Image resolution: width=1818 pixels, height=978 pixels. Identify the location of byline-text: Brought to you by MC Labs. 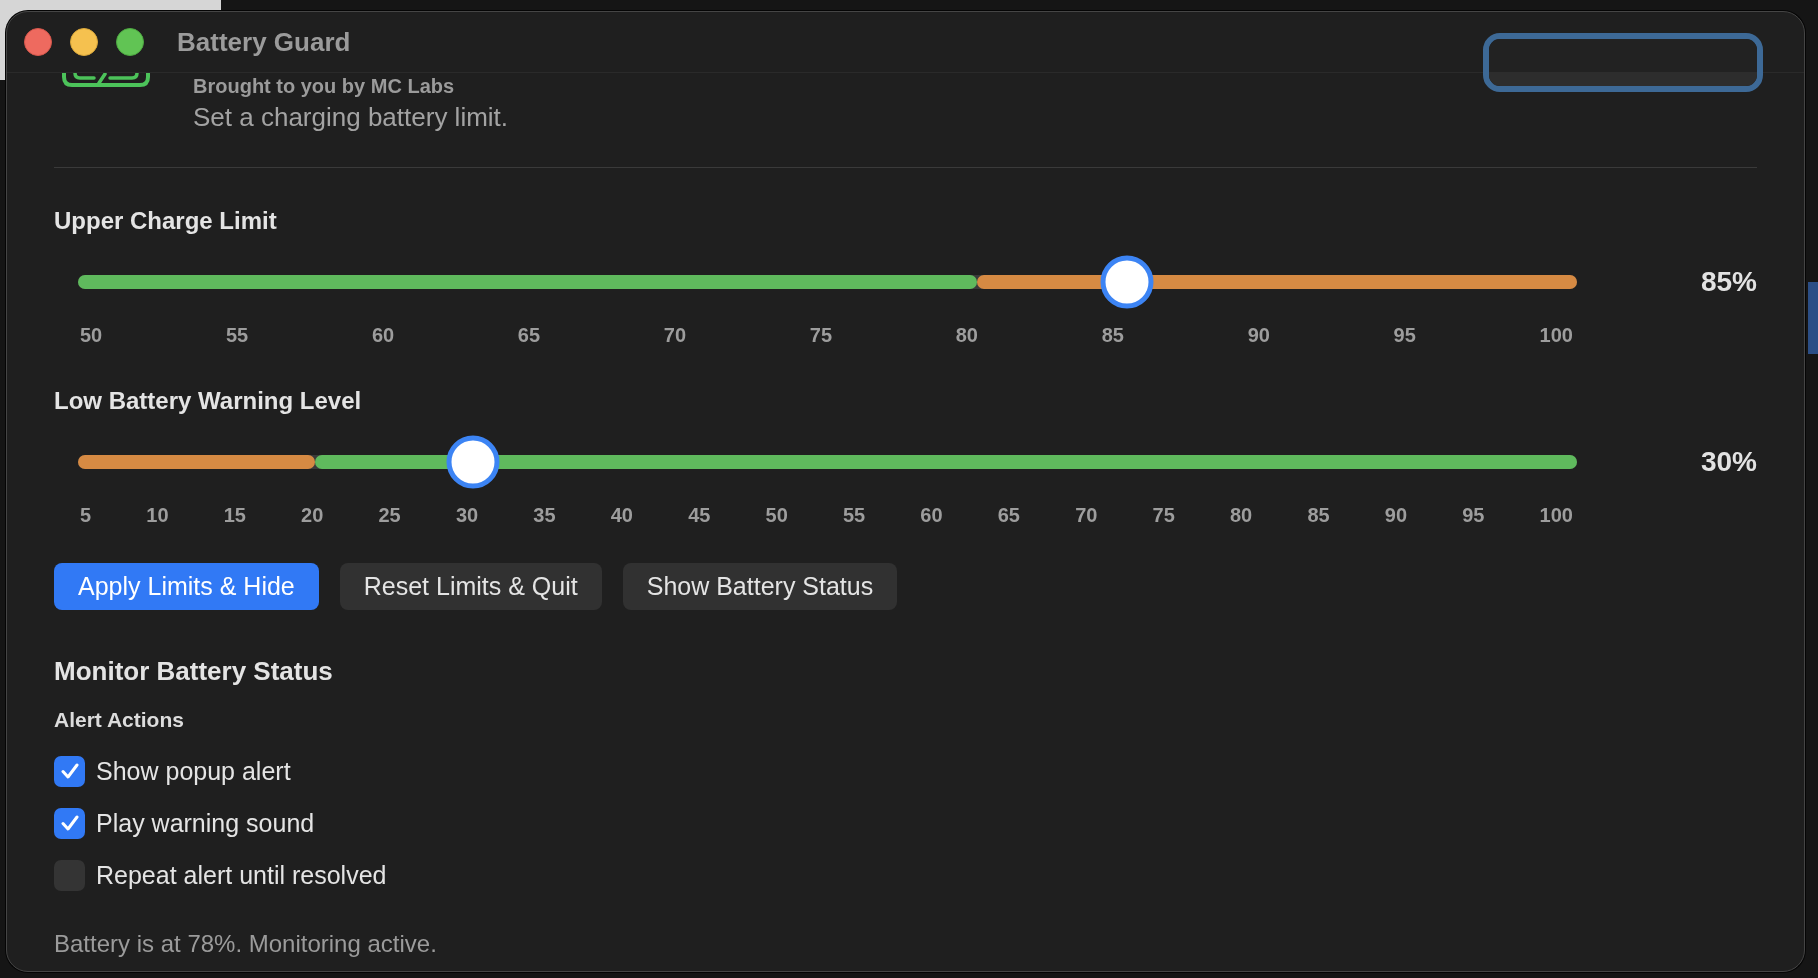
(324, 86).